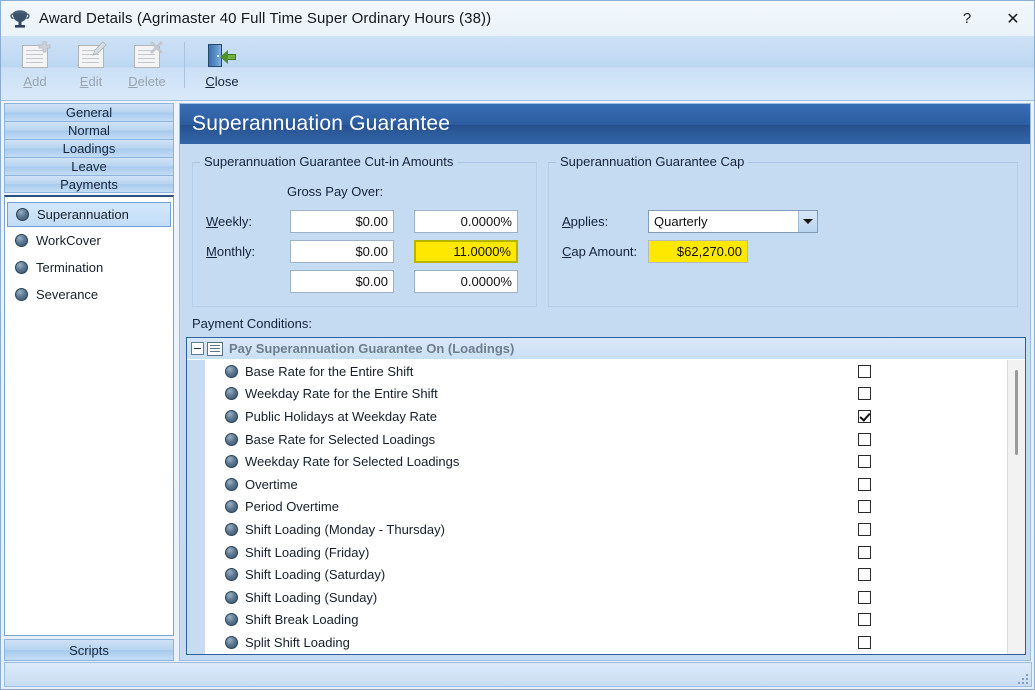 The image size is (1035, 690). I want to click on sidebar-item-severance: Severance, so click(89, 294).